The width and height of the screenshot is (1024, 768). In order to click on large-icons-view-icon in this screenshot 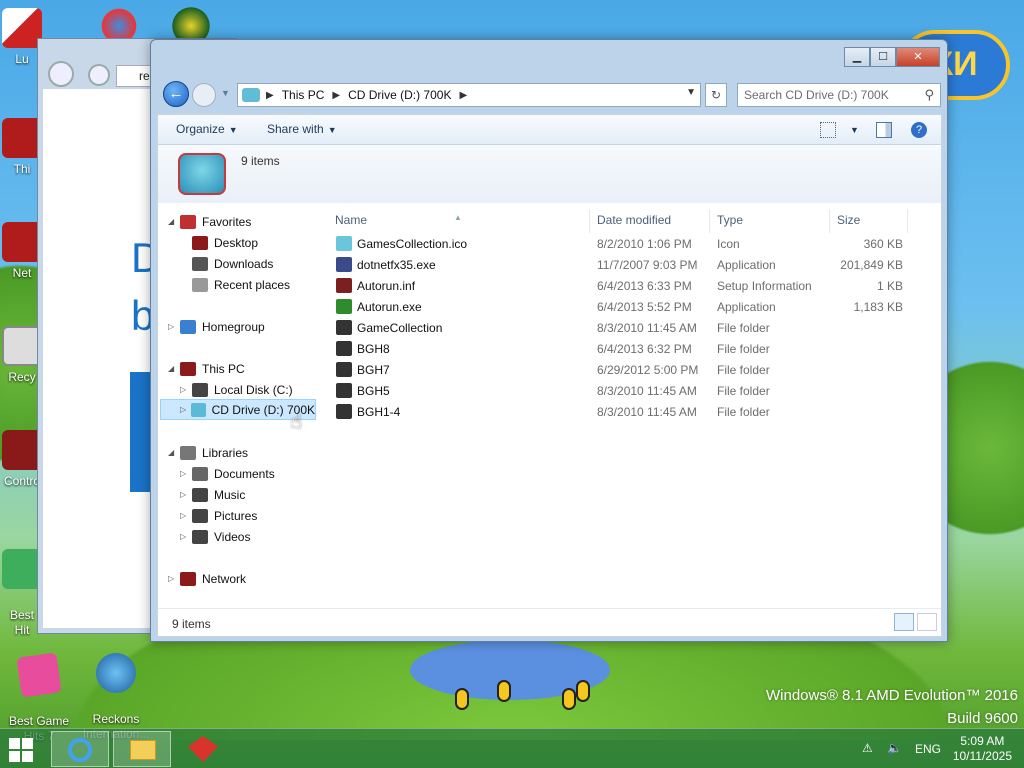, I will do `click(927, 622)`.